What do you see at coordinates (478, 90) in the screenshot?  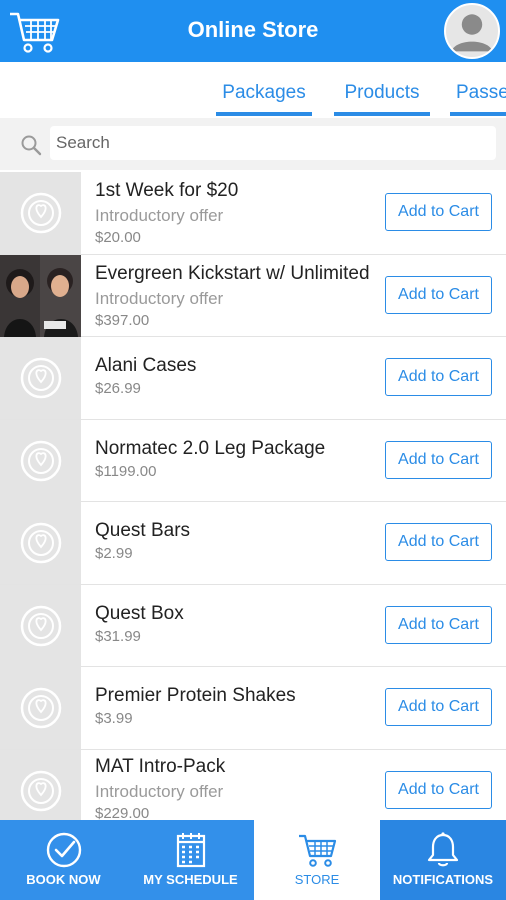 I see `tab-passes: Passes` at bounding box center [478, 90].